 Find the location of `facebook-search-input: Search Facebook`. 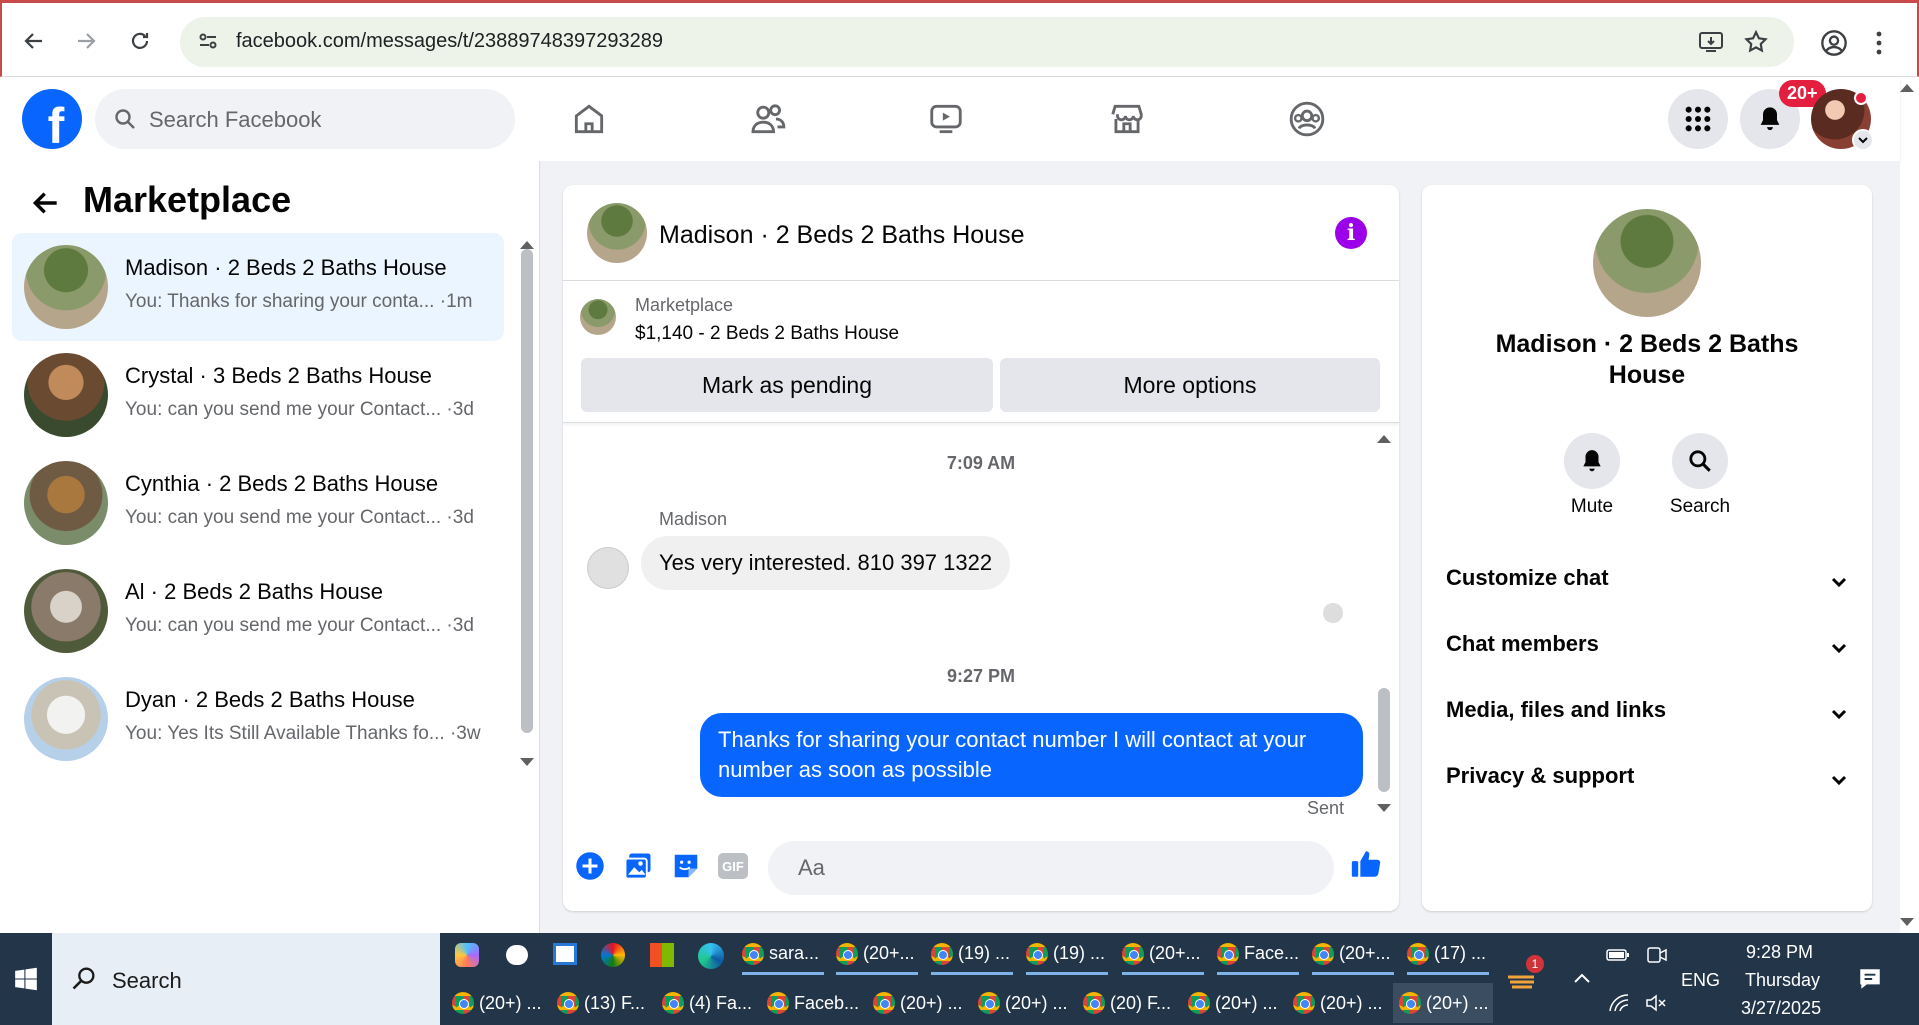

facebook-search-input: Search Facebook is located at coordinates (305, 119).